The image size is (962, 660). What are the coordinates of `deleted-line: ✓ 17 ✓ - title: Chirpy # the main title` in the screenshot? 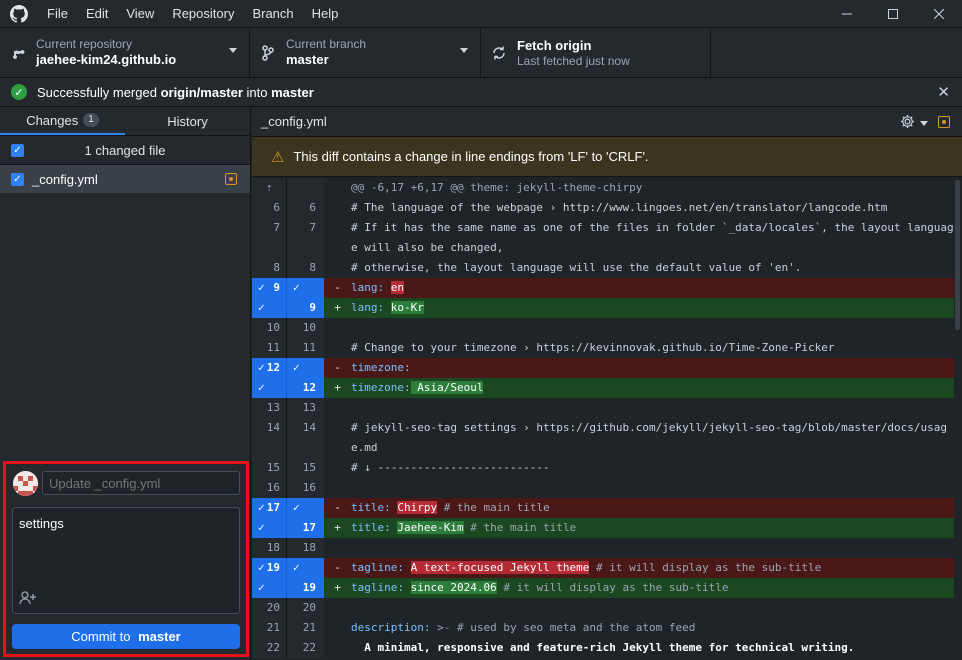 It's located at (607, 508).